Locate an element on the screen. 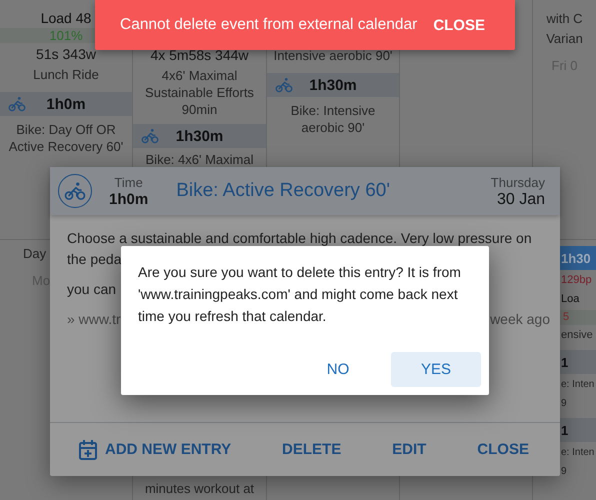 The width and height of the screenshot is (596, 500). activity-name: with C is located at coordinates (564, 18).